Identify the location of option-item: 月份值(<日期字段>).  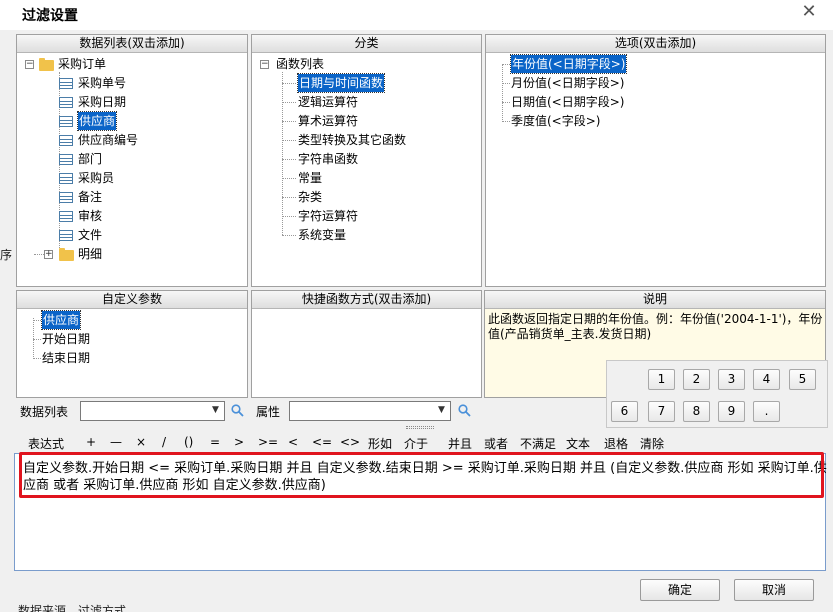
(567, 83).